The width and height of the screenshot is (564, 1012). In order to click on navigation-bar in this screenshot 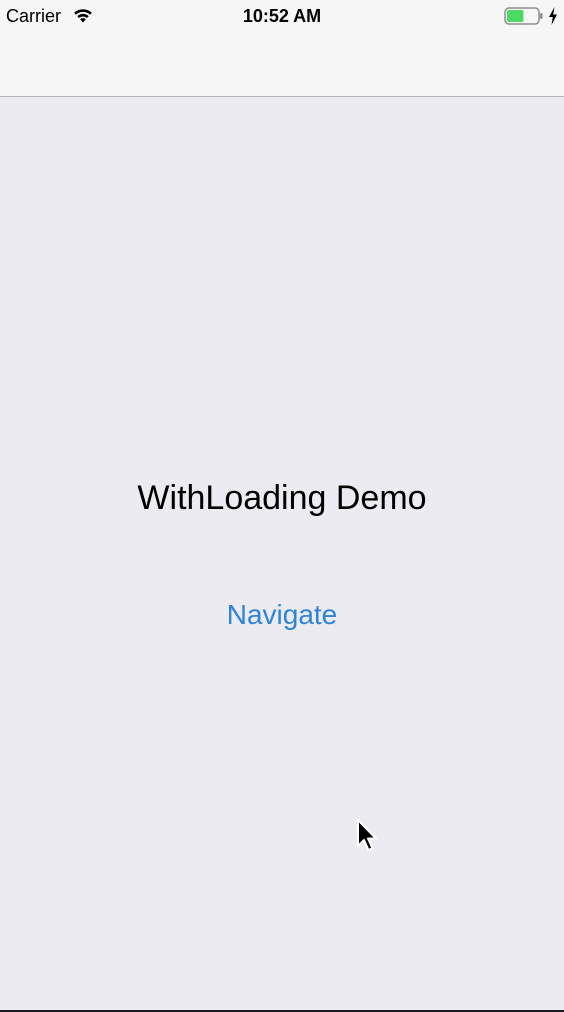, I will do `click(282, 64)`.